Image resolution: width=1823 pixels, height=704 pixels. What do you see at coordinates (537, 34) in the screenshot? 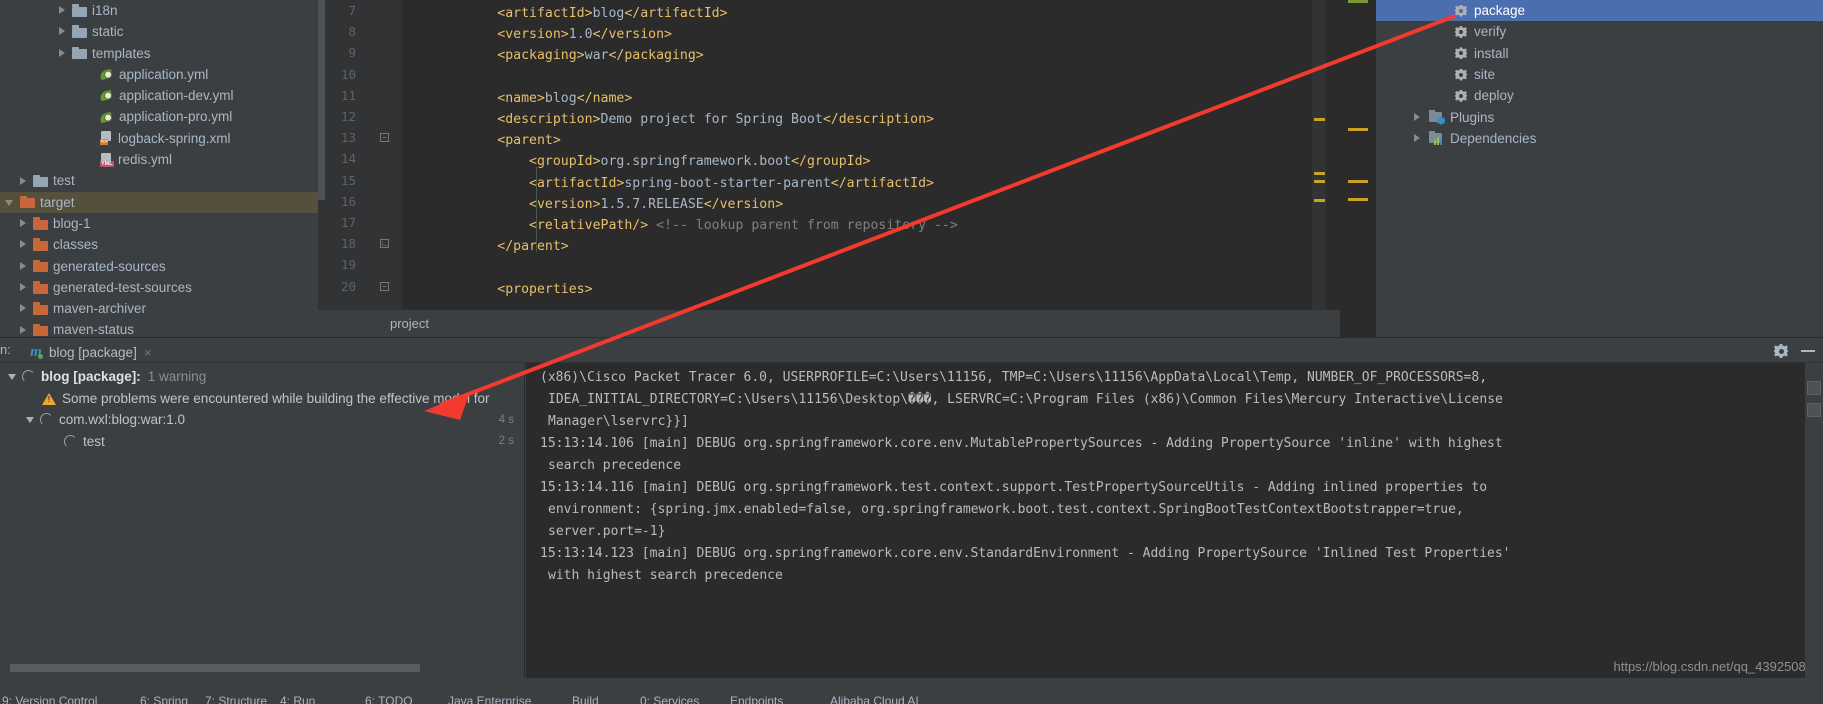
I see `code-line: <version>1.0</version>` at bounding box center [537, 34].